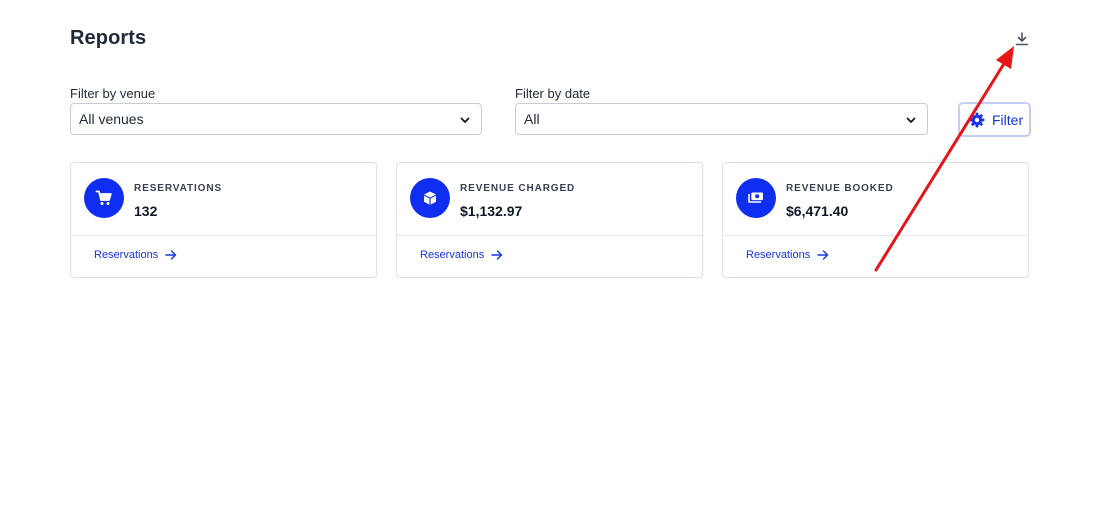 This screenshot has width=1116, height=525. I want to click on venue-select-value: All venues, so click(111, 119).